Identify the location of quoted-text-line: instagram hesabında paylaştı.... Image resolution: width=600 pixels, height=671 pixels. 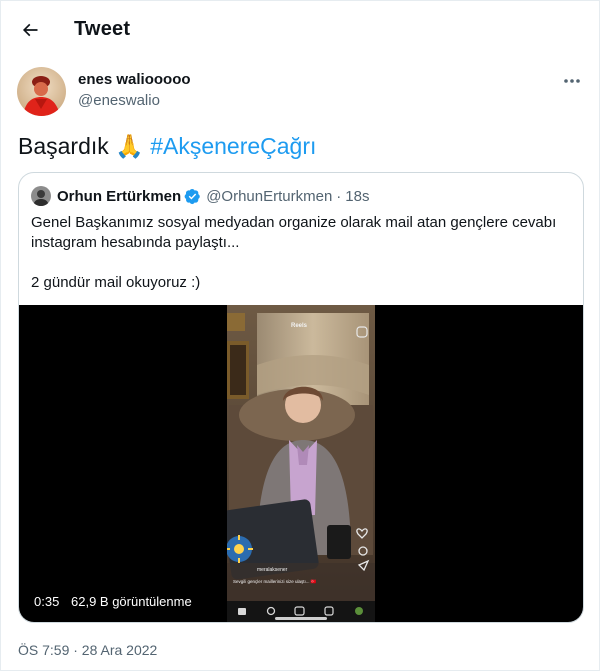
(135, 242).